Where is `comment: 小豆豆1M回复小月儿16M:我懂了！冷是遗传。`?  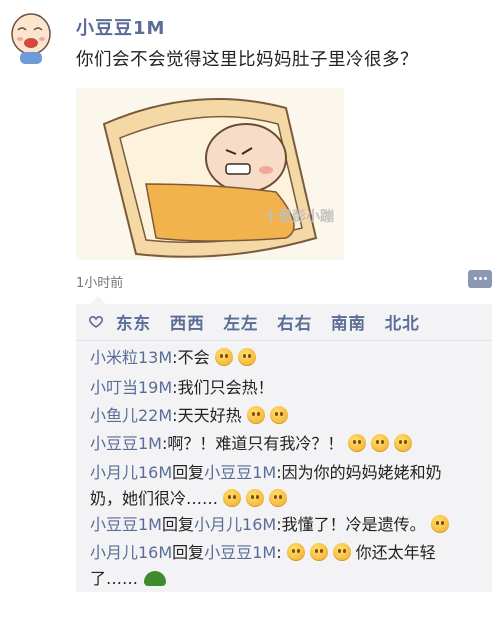
comment: 小豆豆1M回复小月儿16M:我懂了！冷是遗传。 is located at coordinates (288, 525).